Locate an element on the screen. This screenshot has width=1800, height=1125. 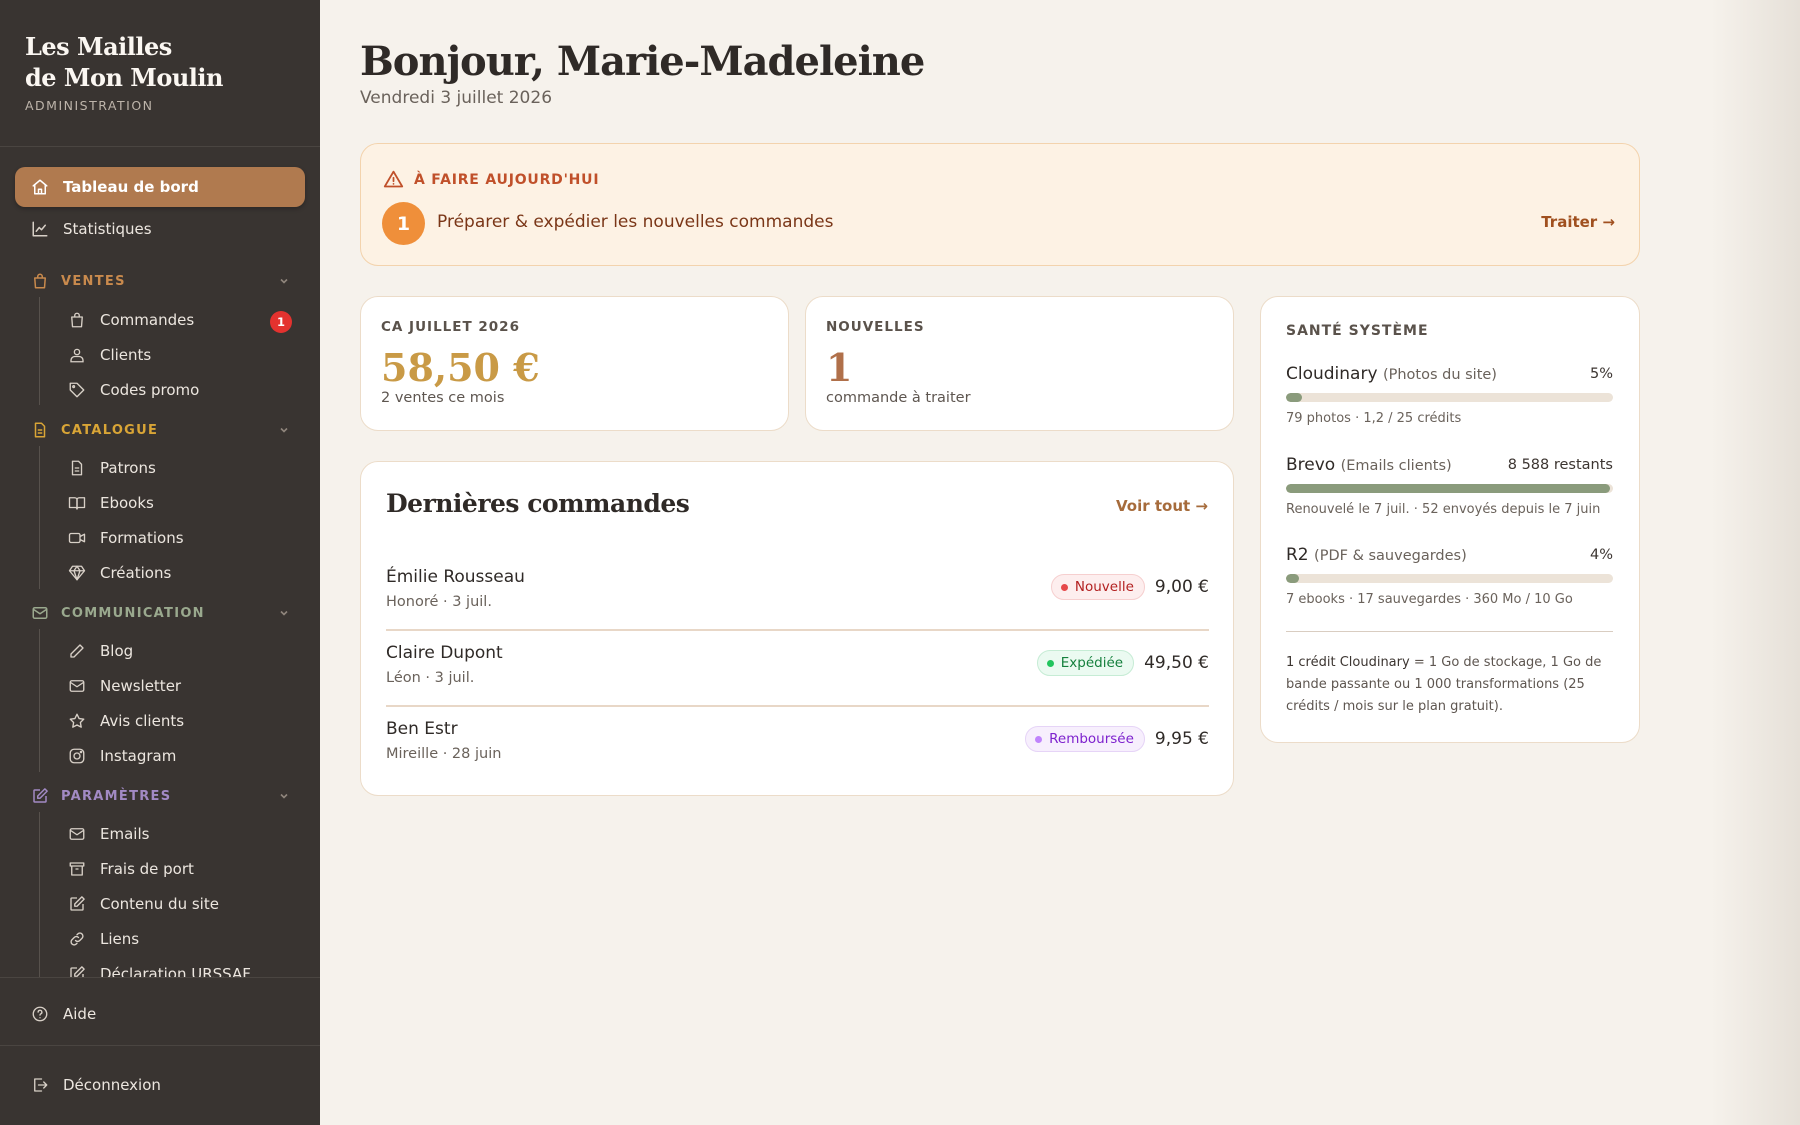
todo-heading-label: À FAIRE AUJOURD'HUI is located at coordinates (507, 179).